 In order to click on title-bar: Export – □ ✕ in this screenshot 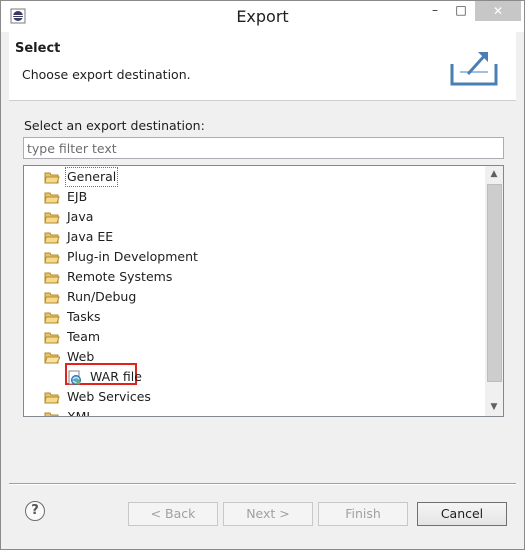, I will do `click(262, 16)`.